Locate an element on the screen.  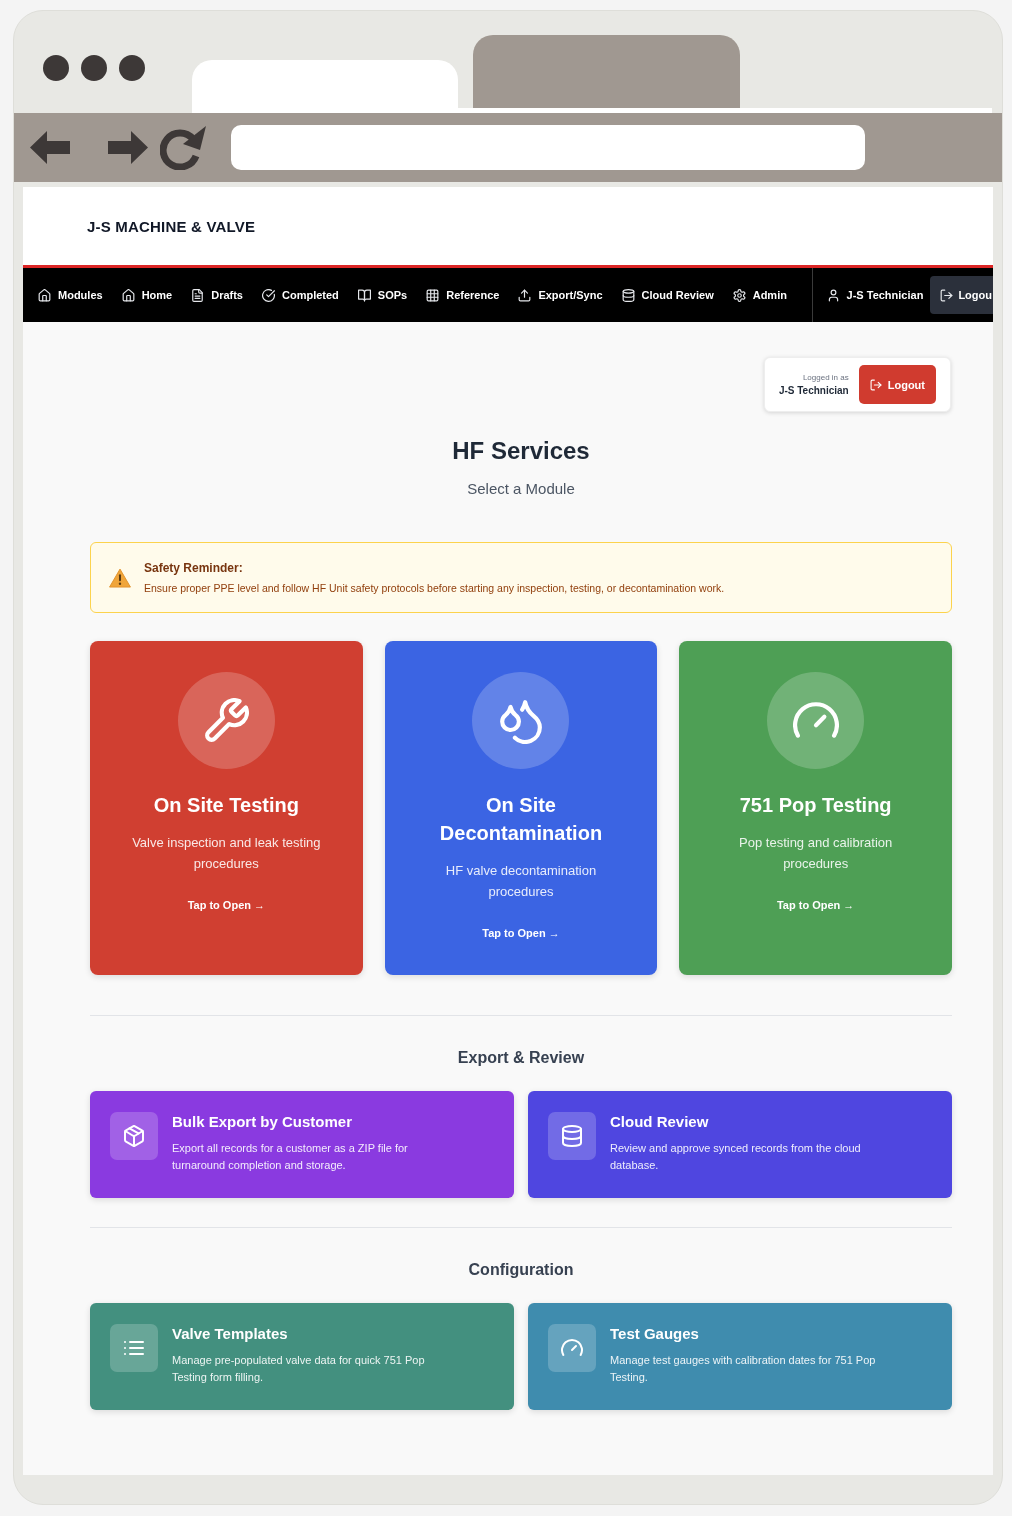
module-title: 751 Pop Testing is located at coordinates (815, 805).